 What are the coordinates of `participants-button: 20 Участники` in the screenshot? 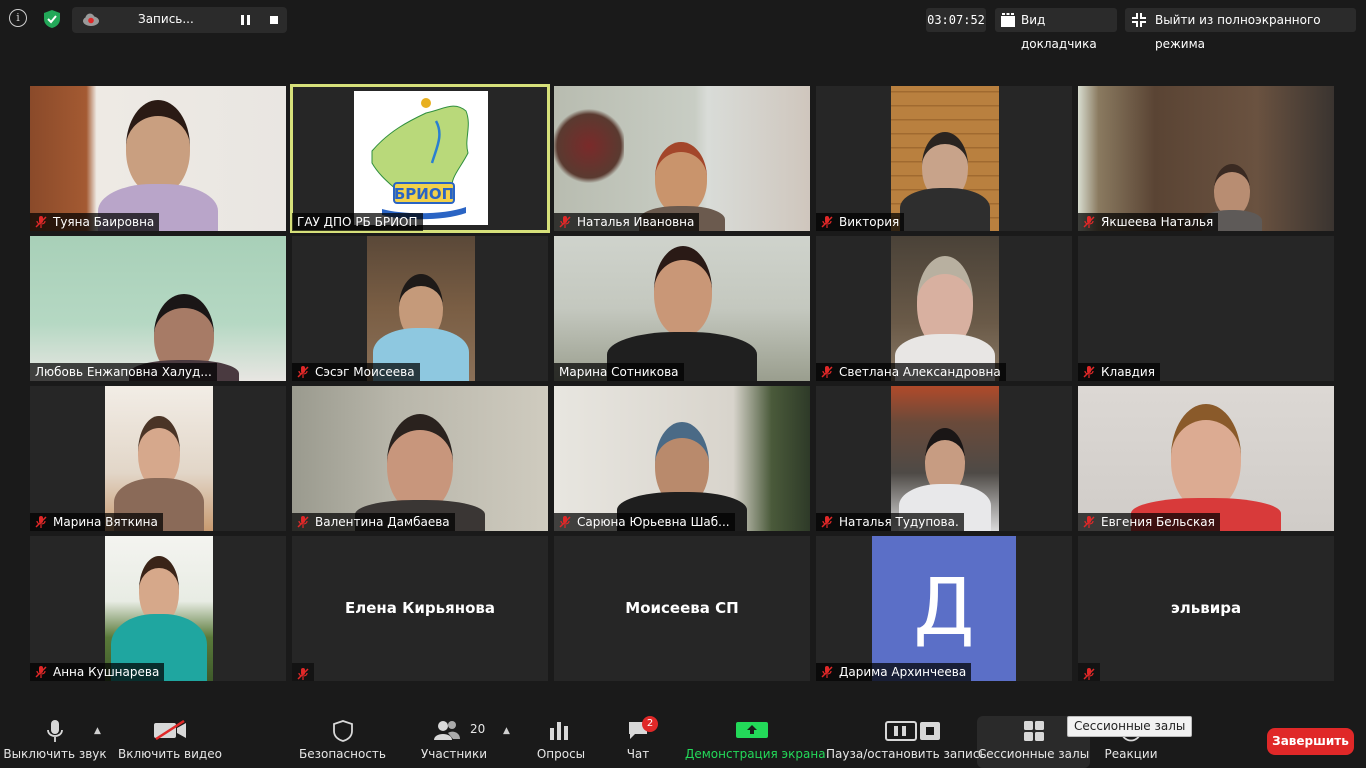 It's located at (454, 740).